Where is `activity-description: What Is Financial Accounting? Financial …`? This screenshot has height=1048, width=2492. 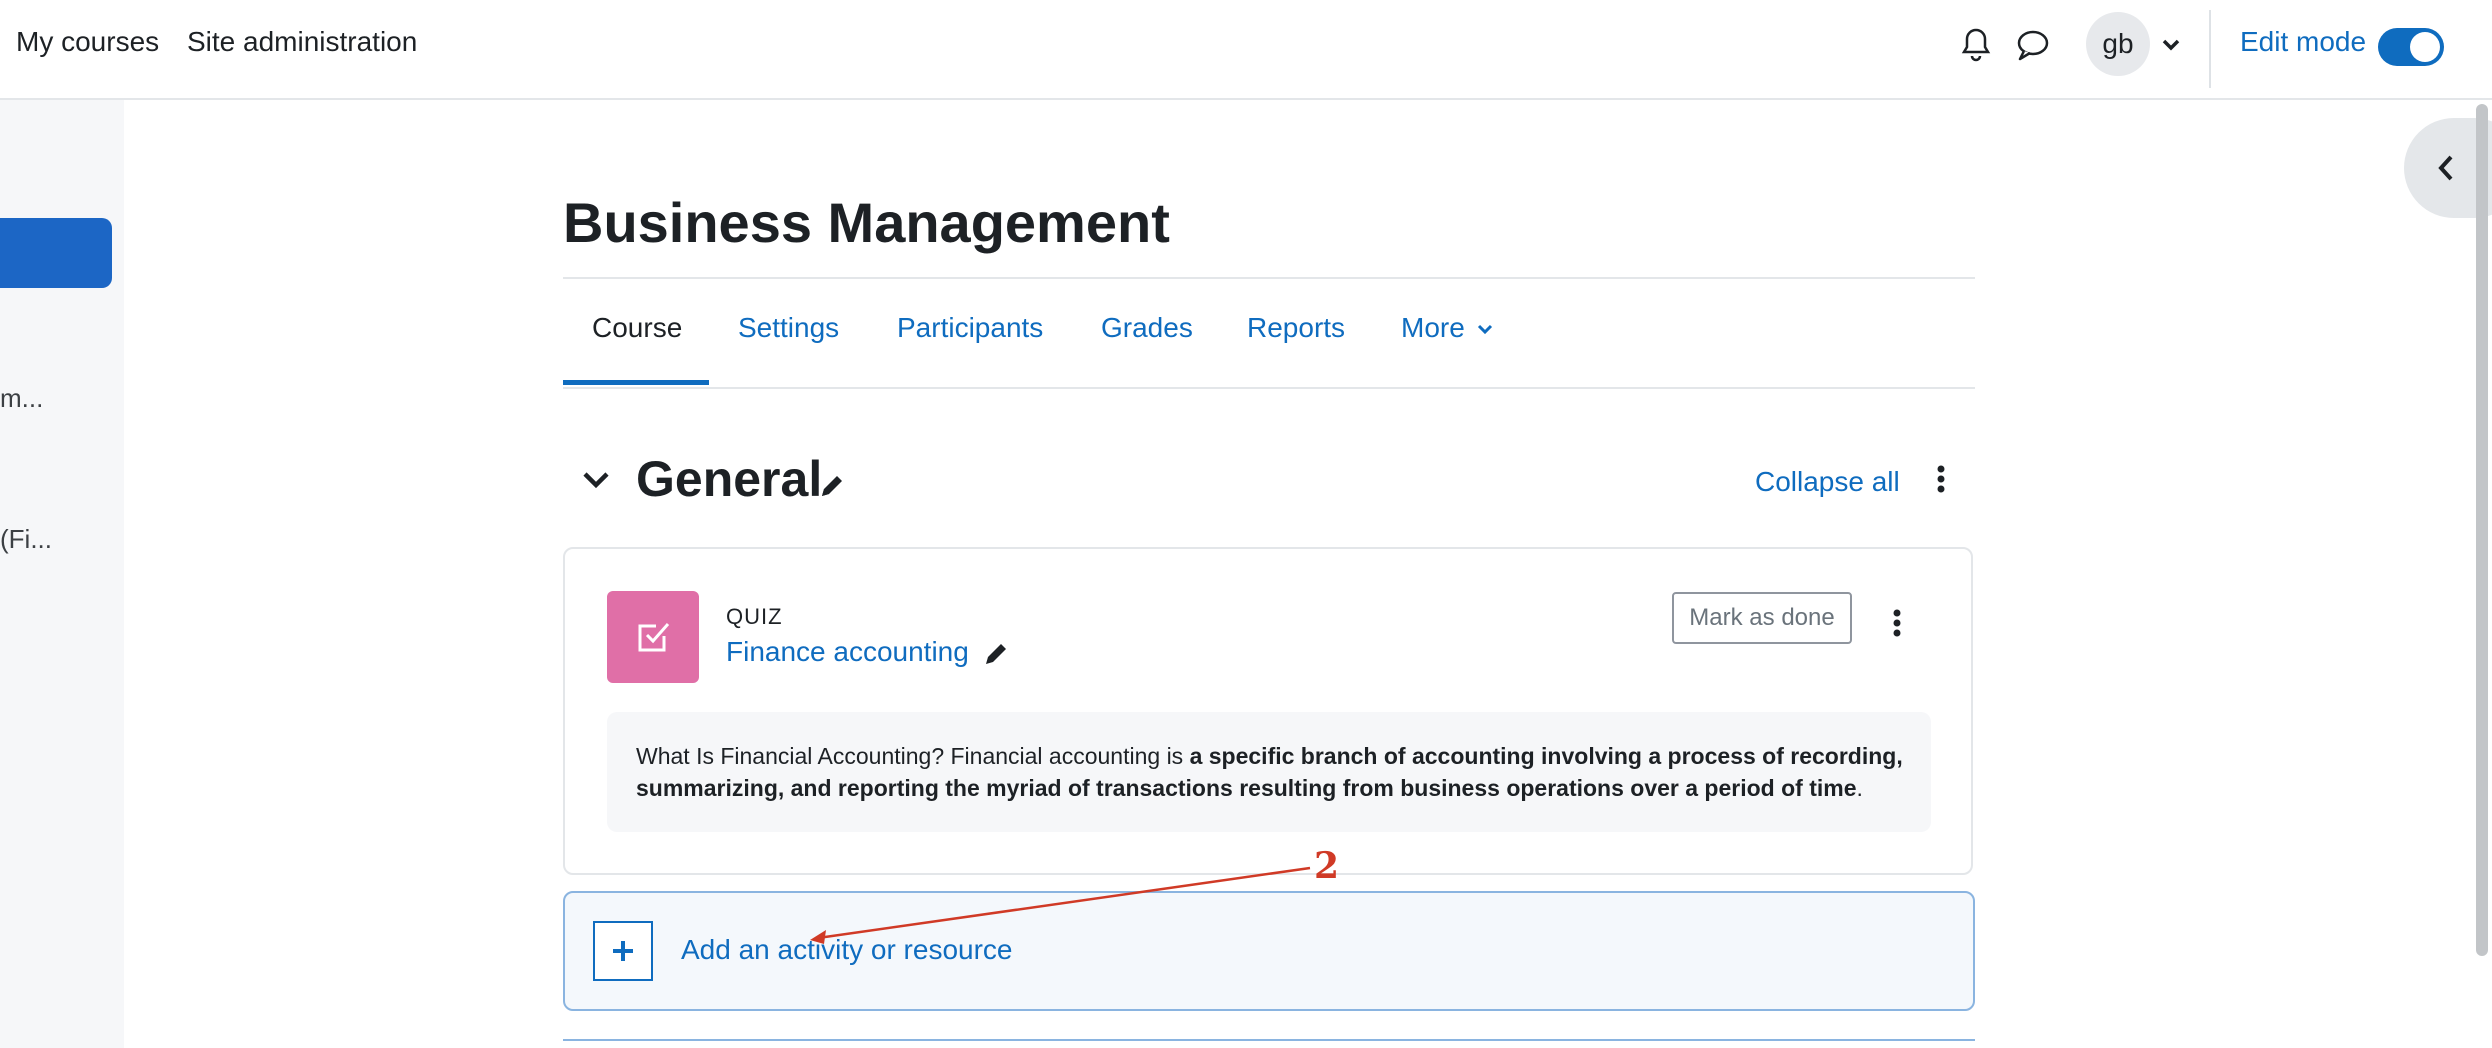
activity-description: What Is Financial Accounting? Financial … is located at coordinates (1276, 772).